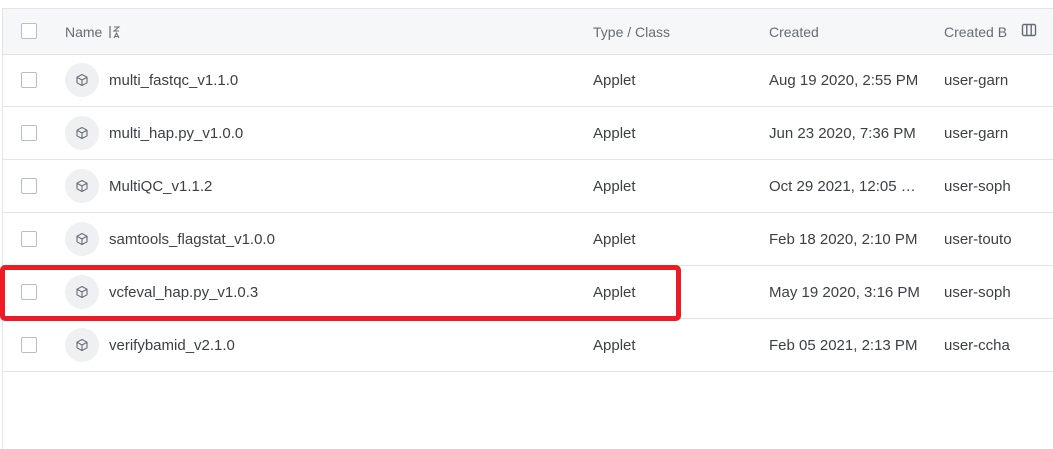 This screenshot has height=449, width=1053. Describe the element at coordinates (84, 31) in the screenshot. I see `name-header-label: Name` at that location.